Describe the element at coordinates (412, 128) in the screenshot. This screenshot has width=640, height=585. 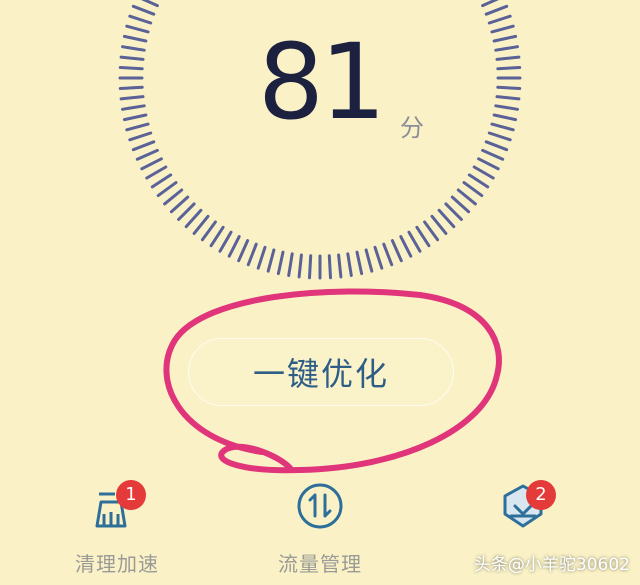
I see `score-unit: 分` at that location.